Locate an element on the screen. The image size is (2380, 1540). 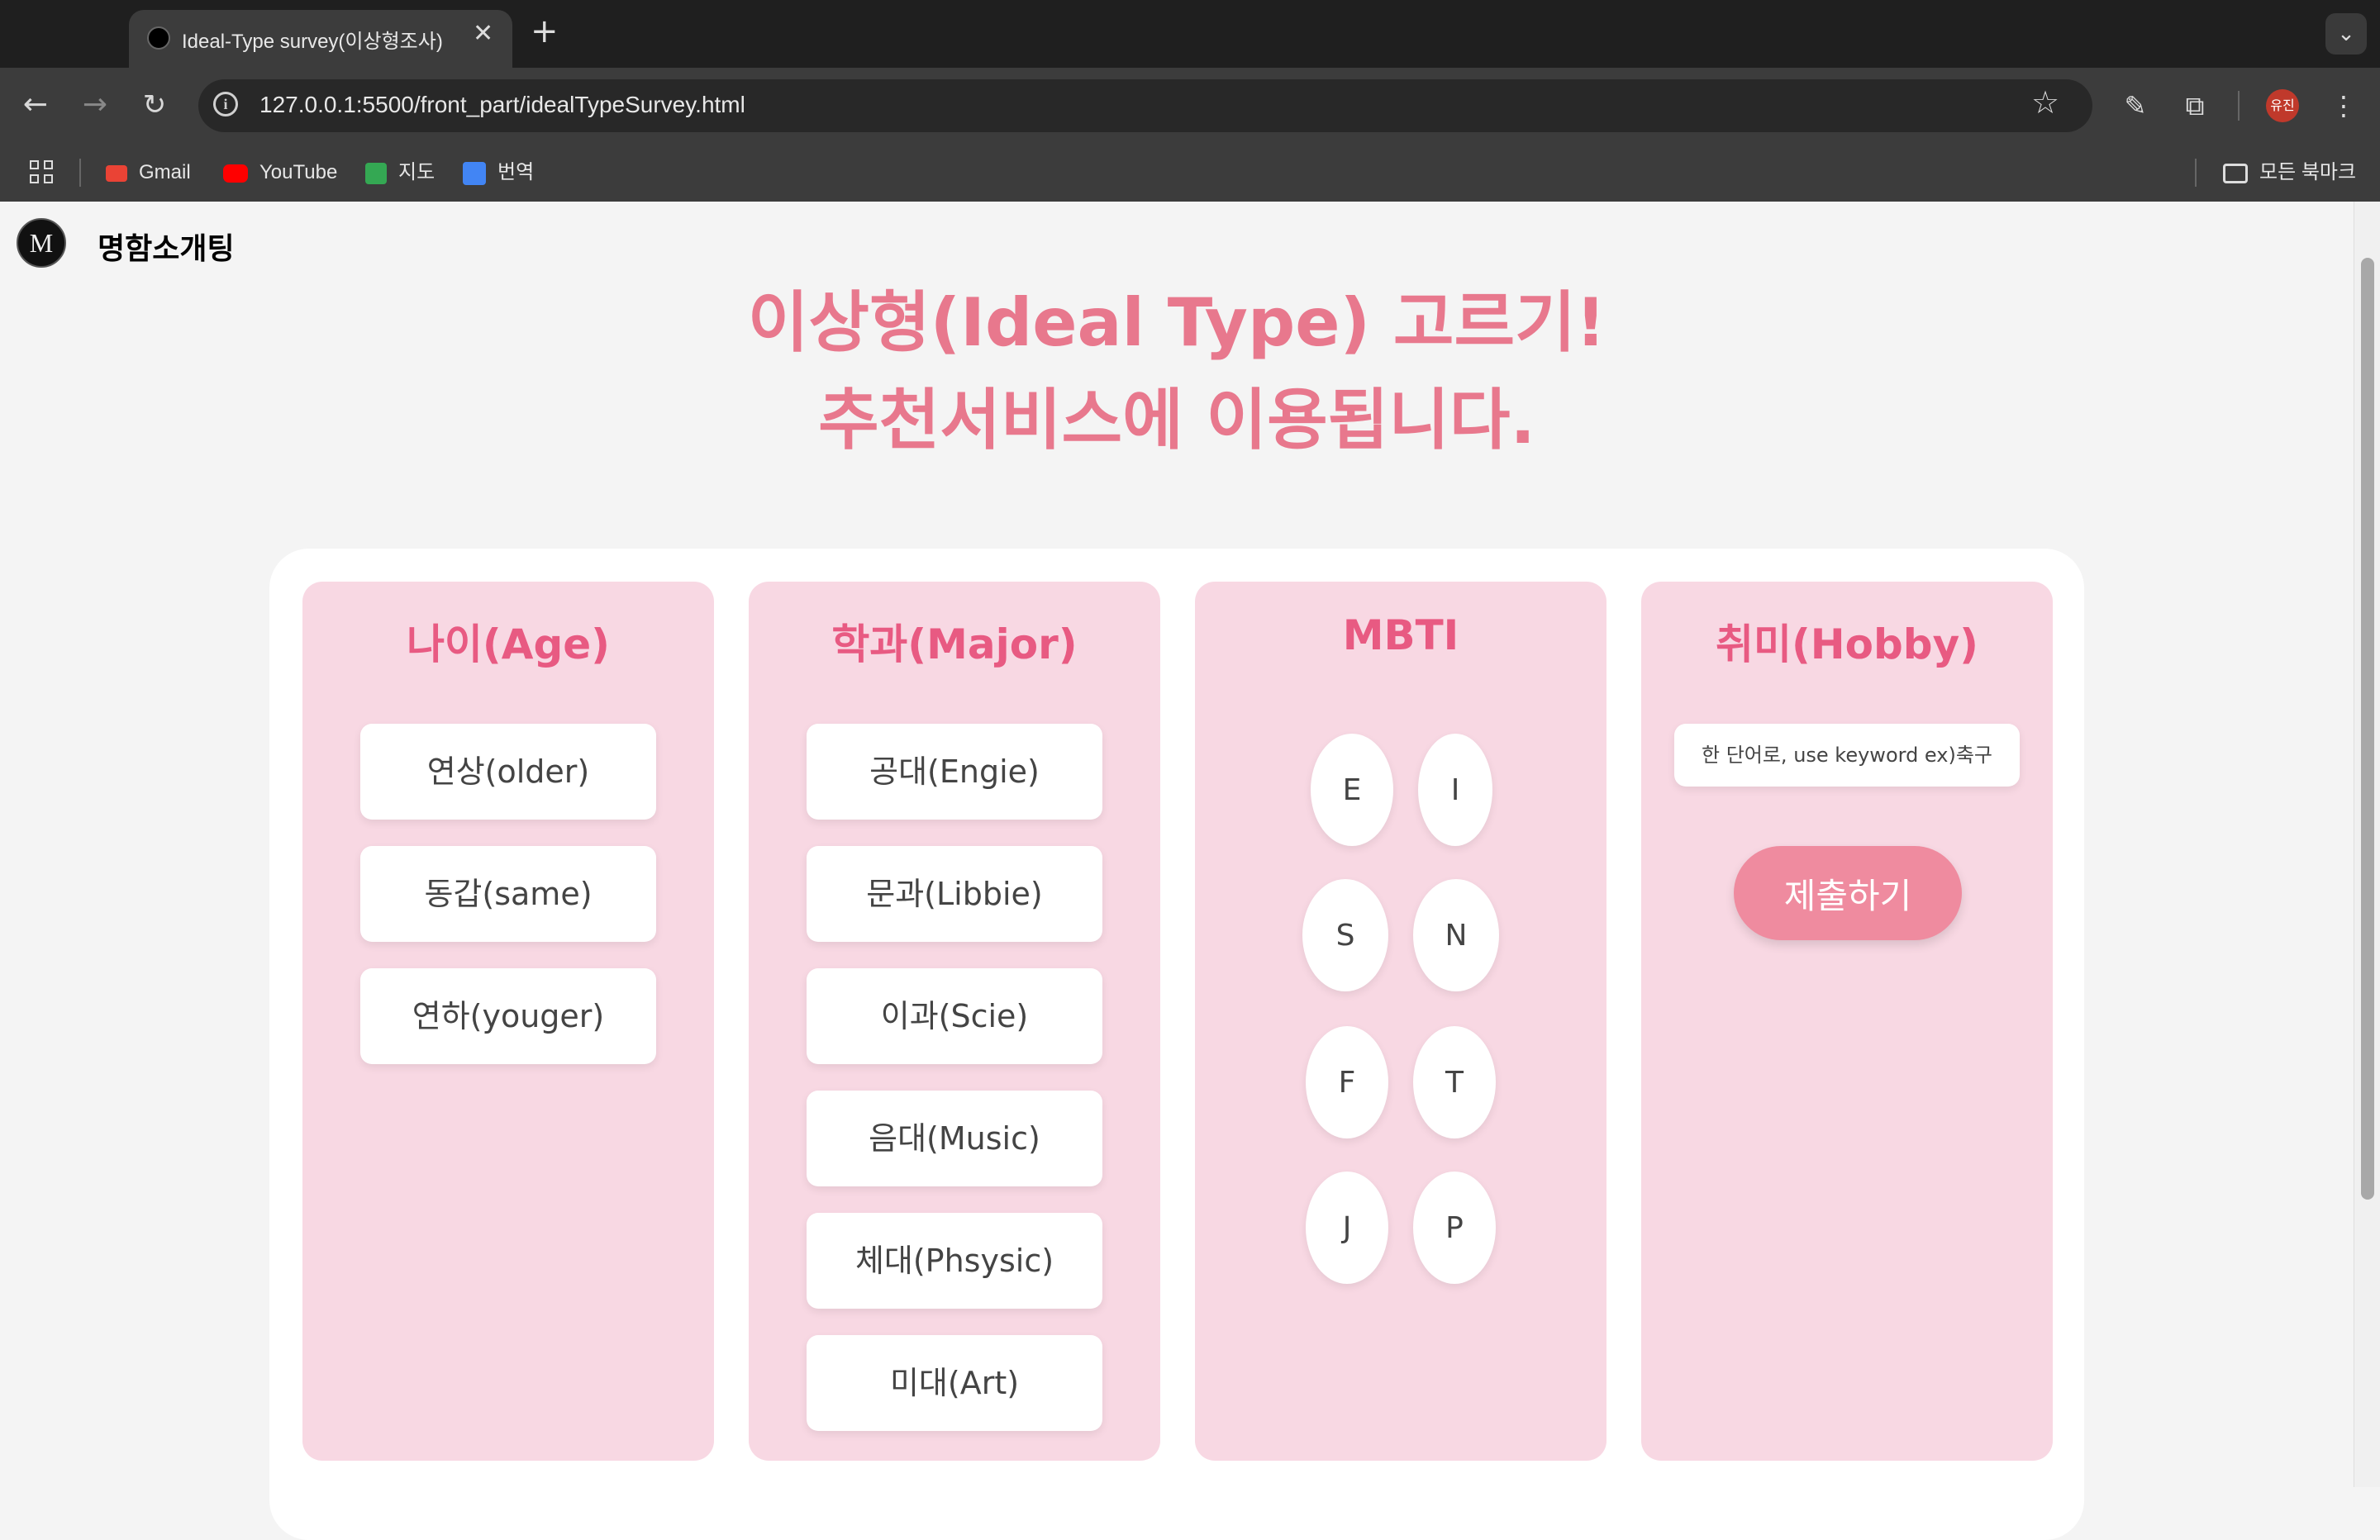
apps-grid-icon is located at coordinates (42, 172).